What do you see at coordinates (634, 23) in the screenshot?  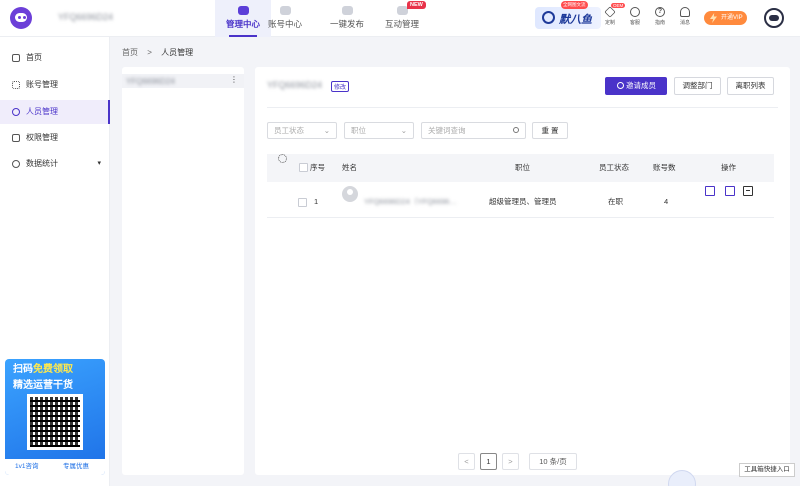 I see `tool-label: 客服` at bounding box center [634, 23].